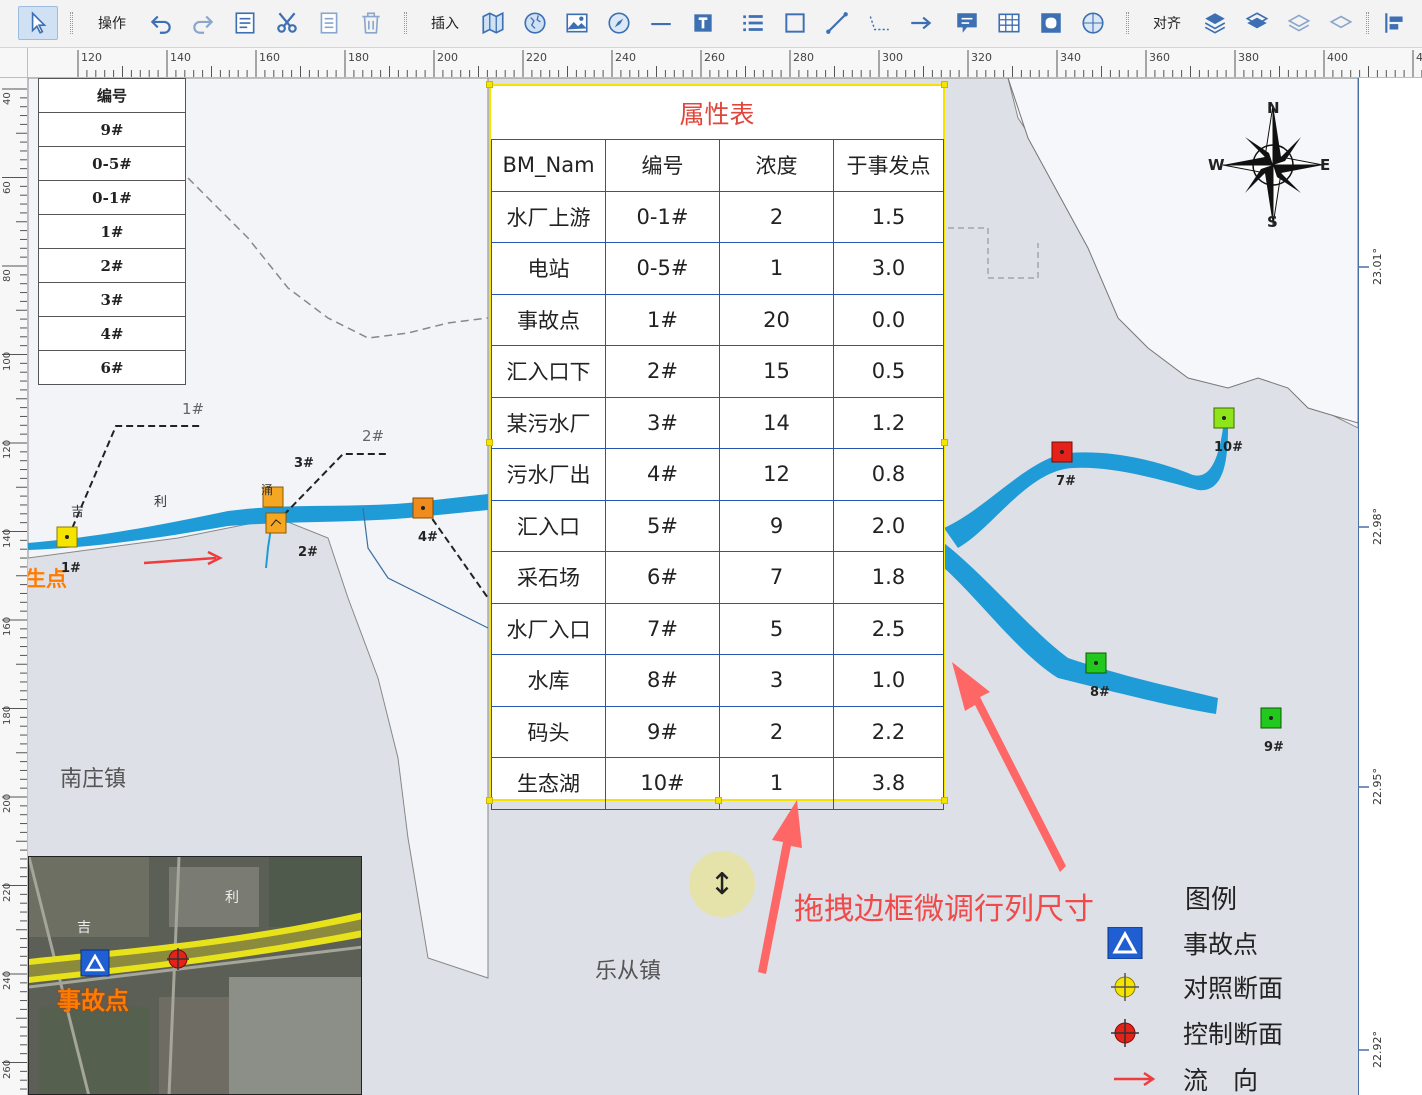 The image size is (1422, 1095). What do you see at coordinates (548, 680) in the screenshot?
I see `attribute-table-cell: 水库` at bounding box center [548, 680].